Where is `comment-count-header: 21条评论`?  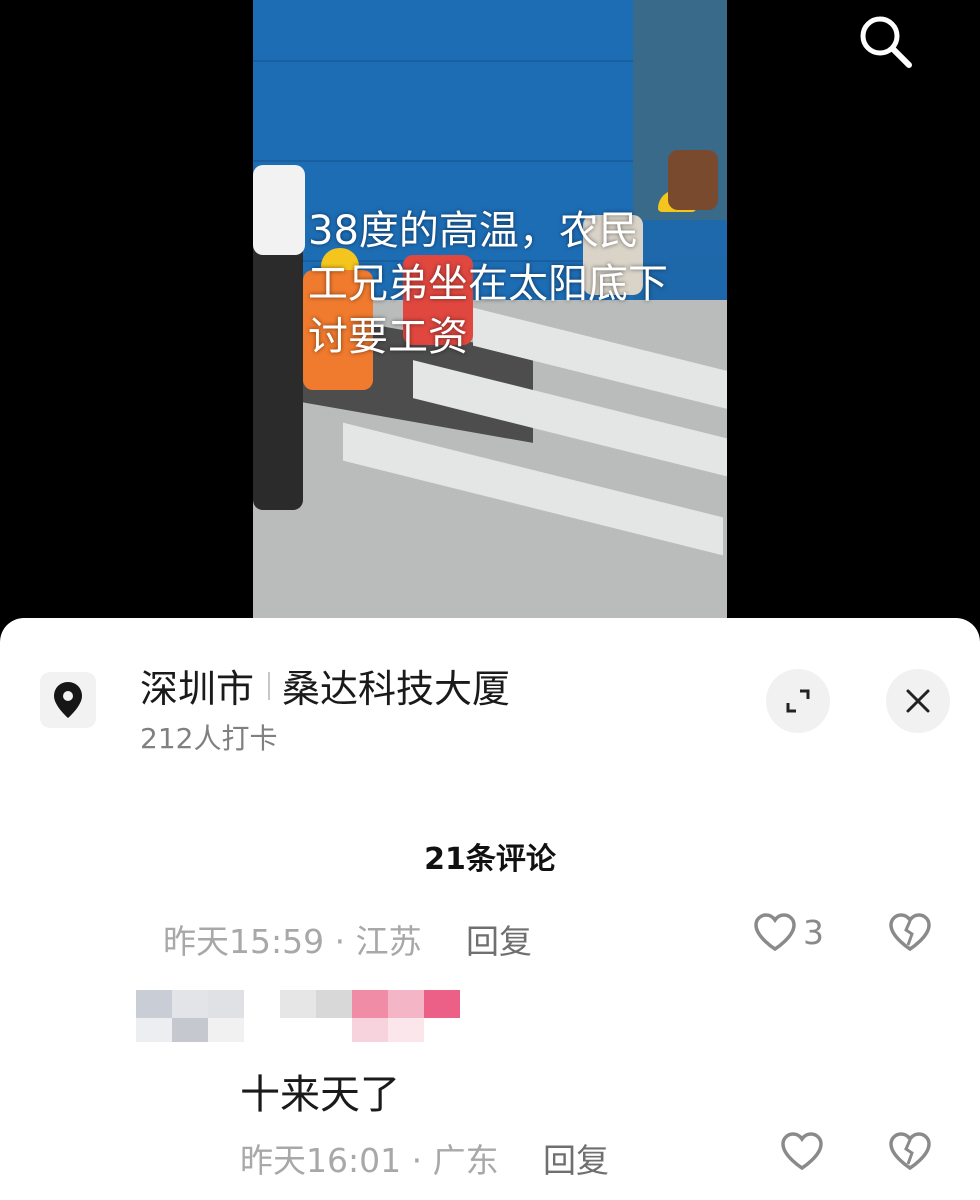
comment-count-header: 21条评论 is located at coordinates (490, 859).